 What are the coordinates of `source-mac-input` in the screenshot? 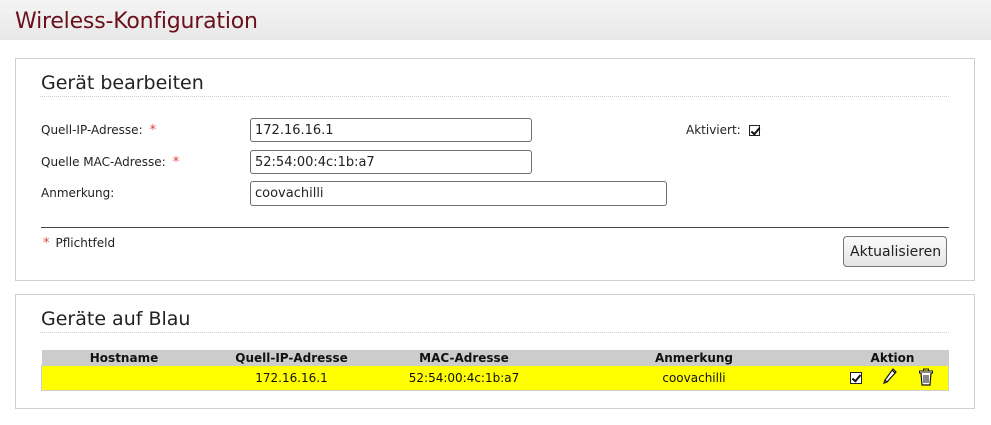 It's located at (391, 162).